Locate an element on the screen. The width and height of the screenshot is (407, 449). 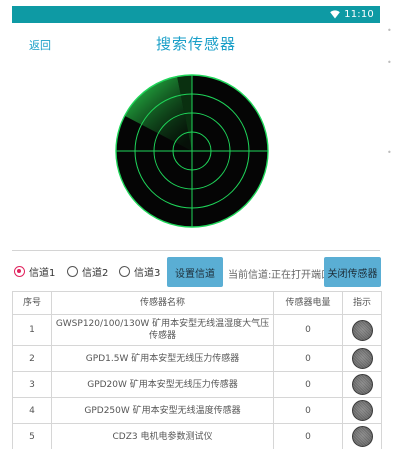
table-row: 1 GWSP120/100/130W 矿用本安型无线温湿度大气压传感器 0 is located at coordinates (197, 330).